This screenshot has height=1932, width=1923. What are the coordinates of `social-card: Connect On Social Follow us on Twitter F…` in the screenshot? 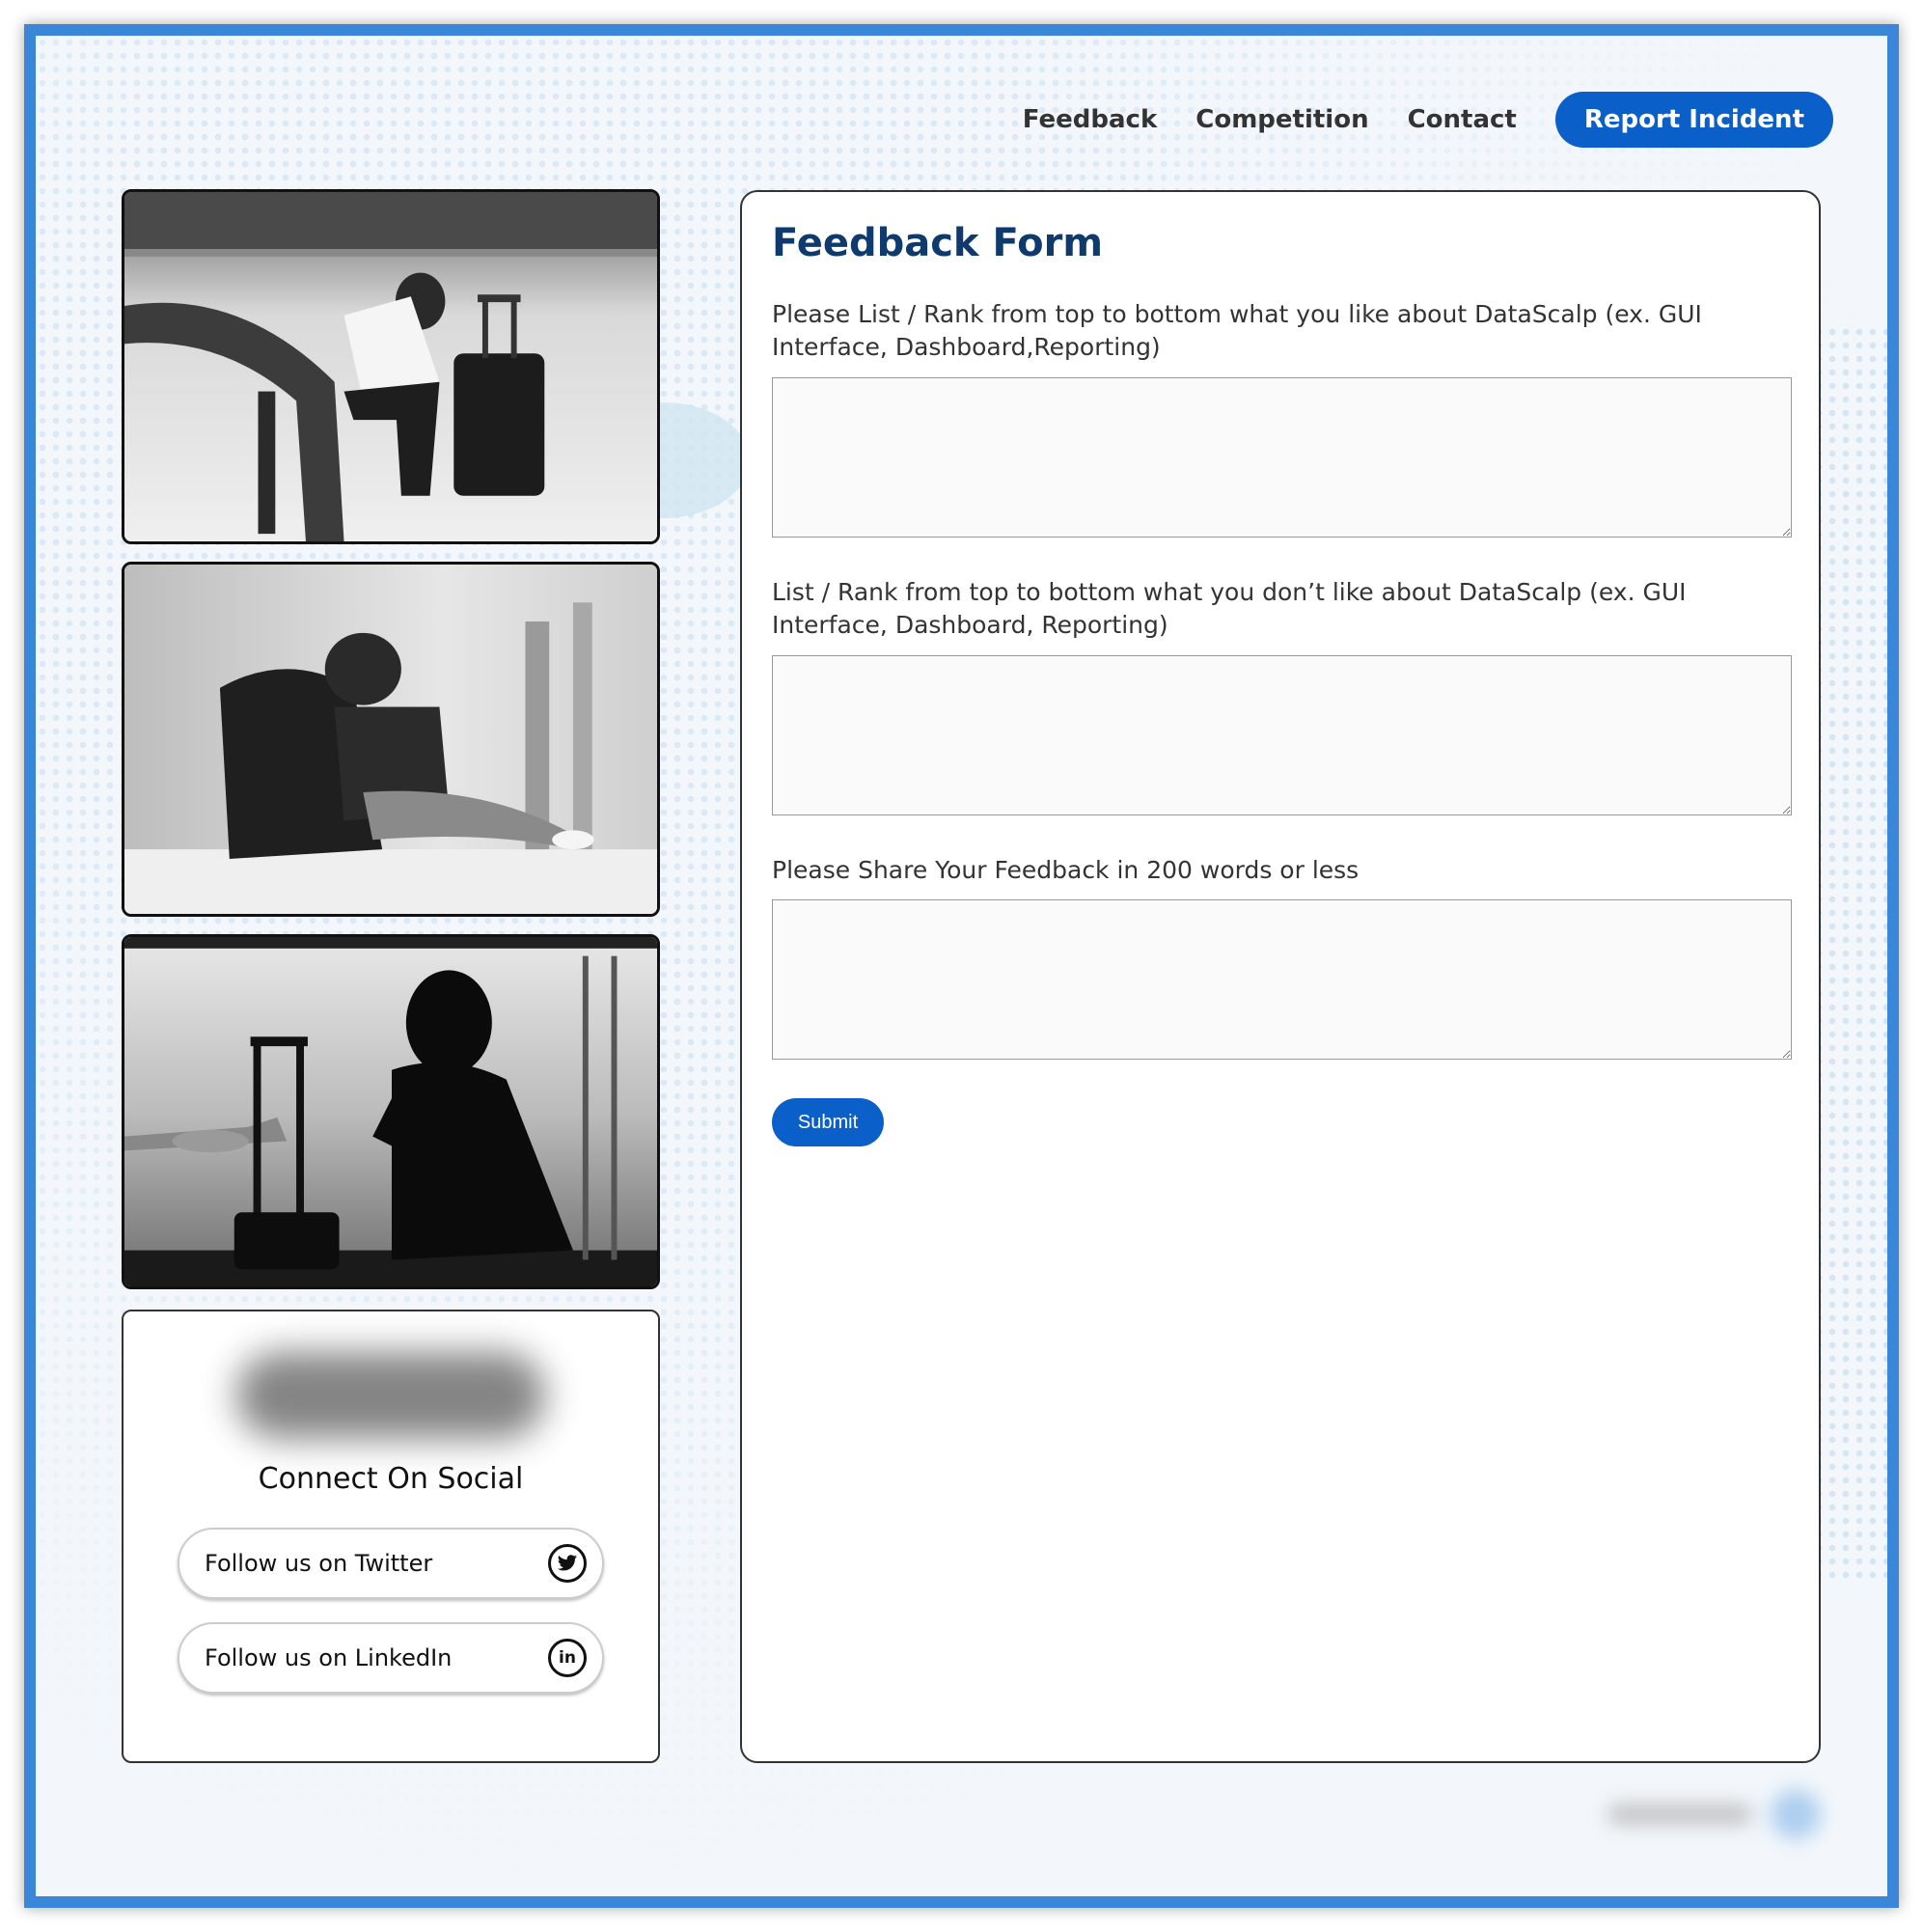 It's located at (391, 1536).